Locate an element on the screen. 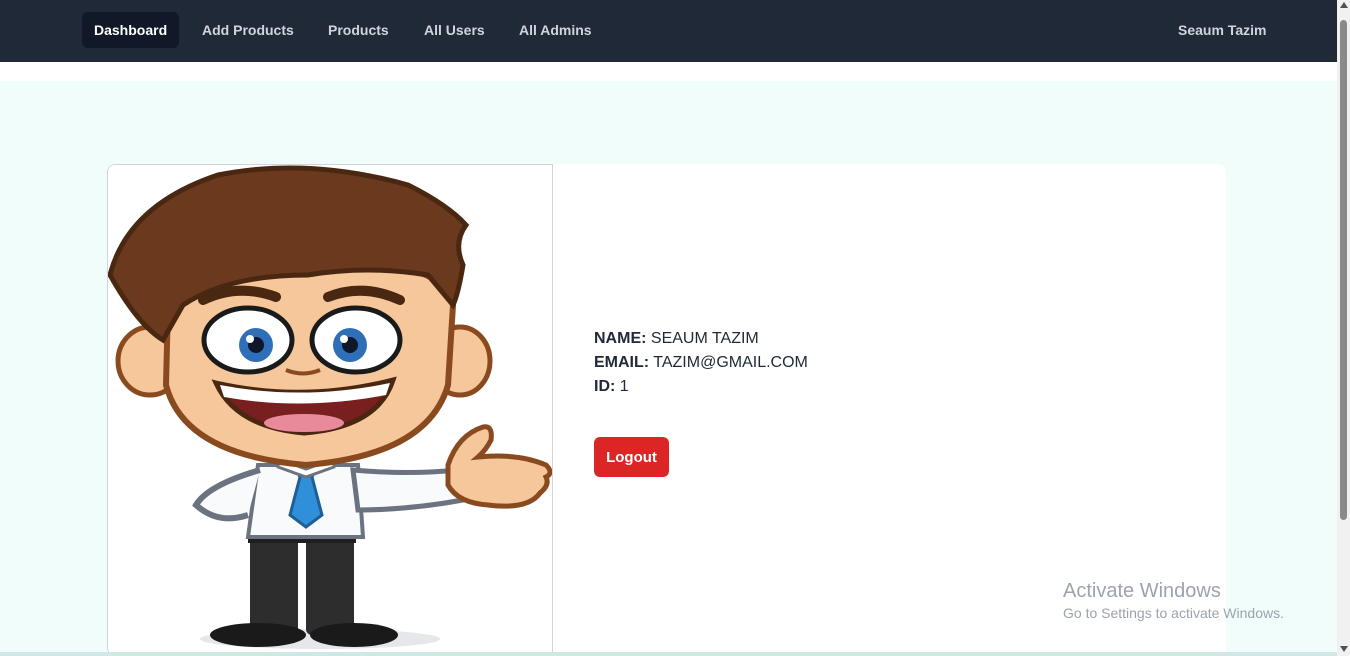 Image resolution: width=1350 pixels, height=656 pixels. email-row: EMAIL: TAZIM@GMAIL.COM is located at coordinates (701, 363).